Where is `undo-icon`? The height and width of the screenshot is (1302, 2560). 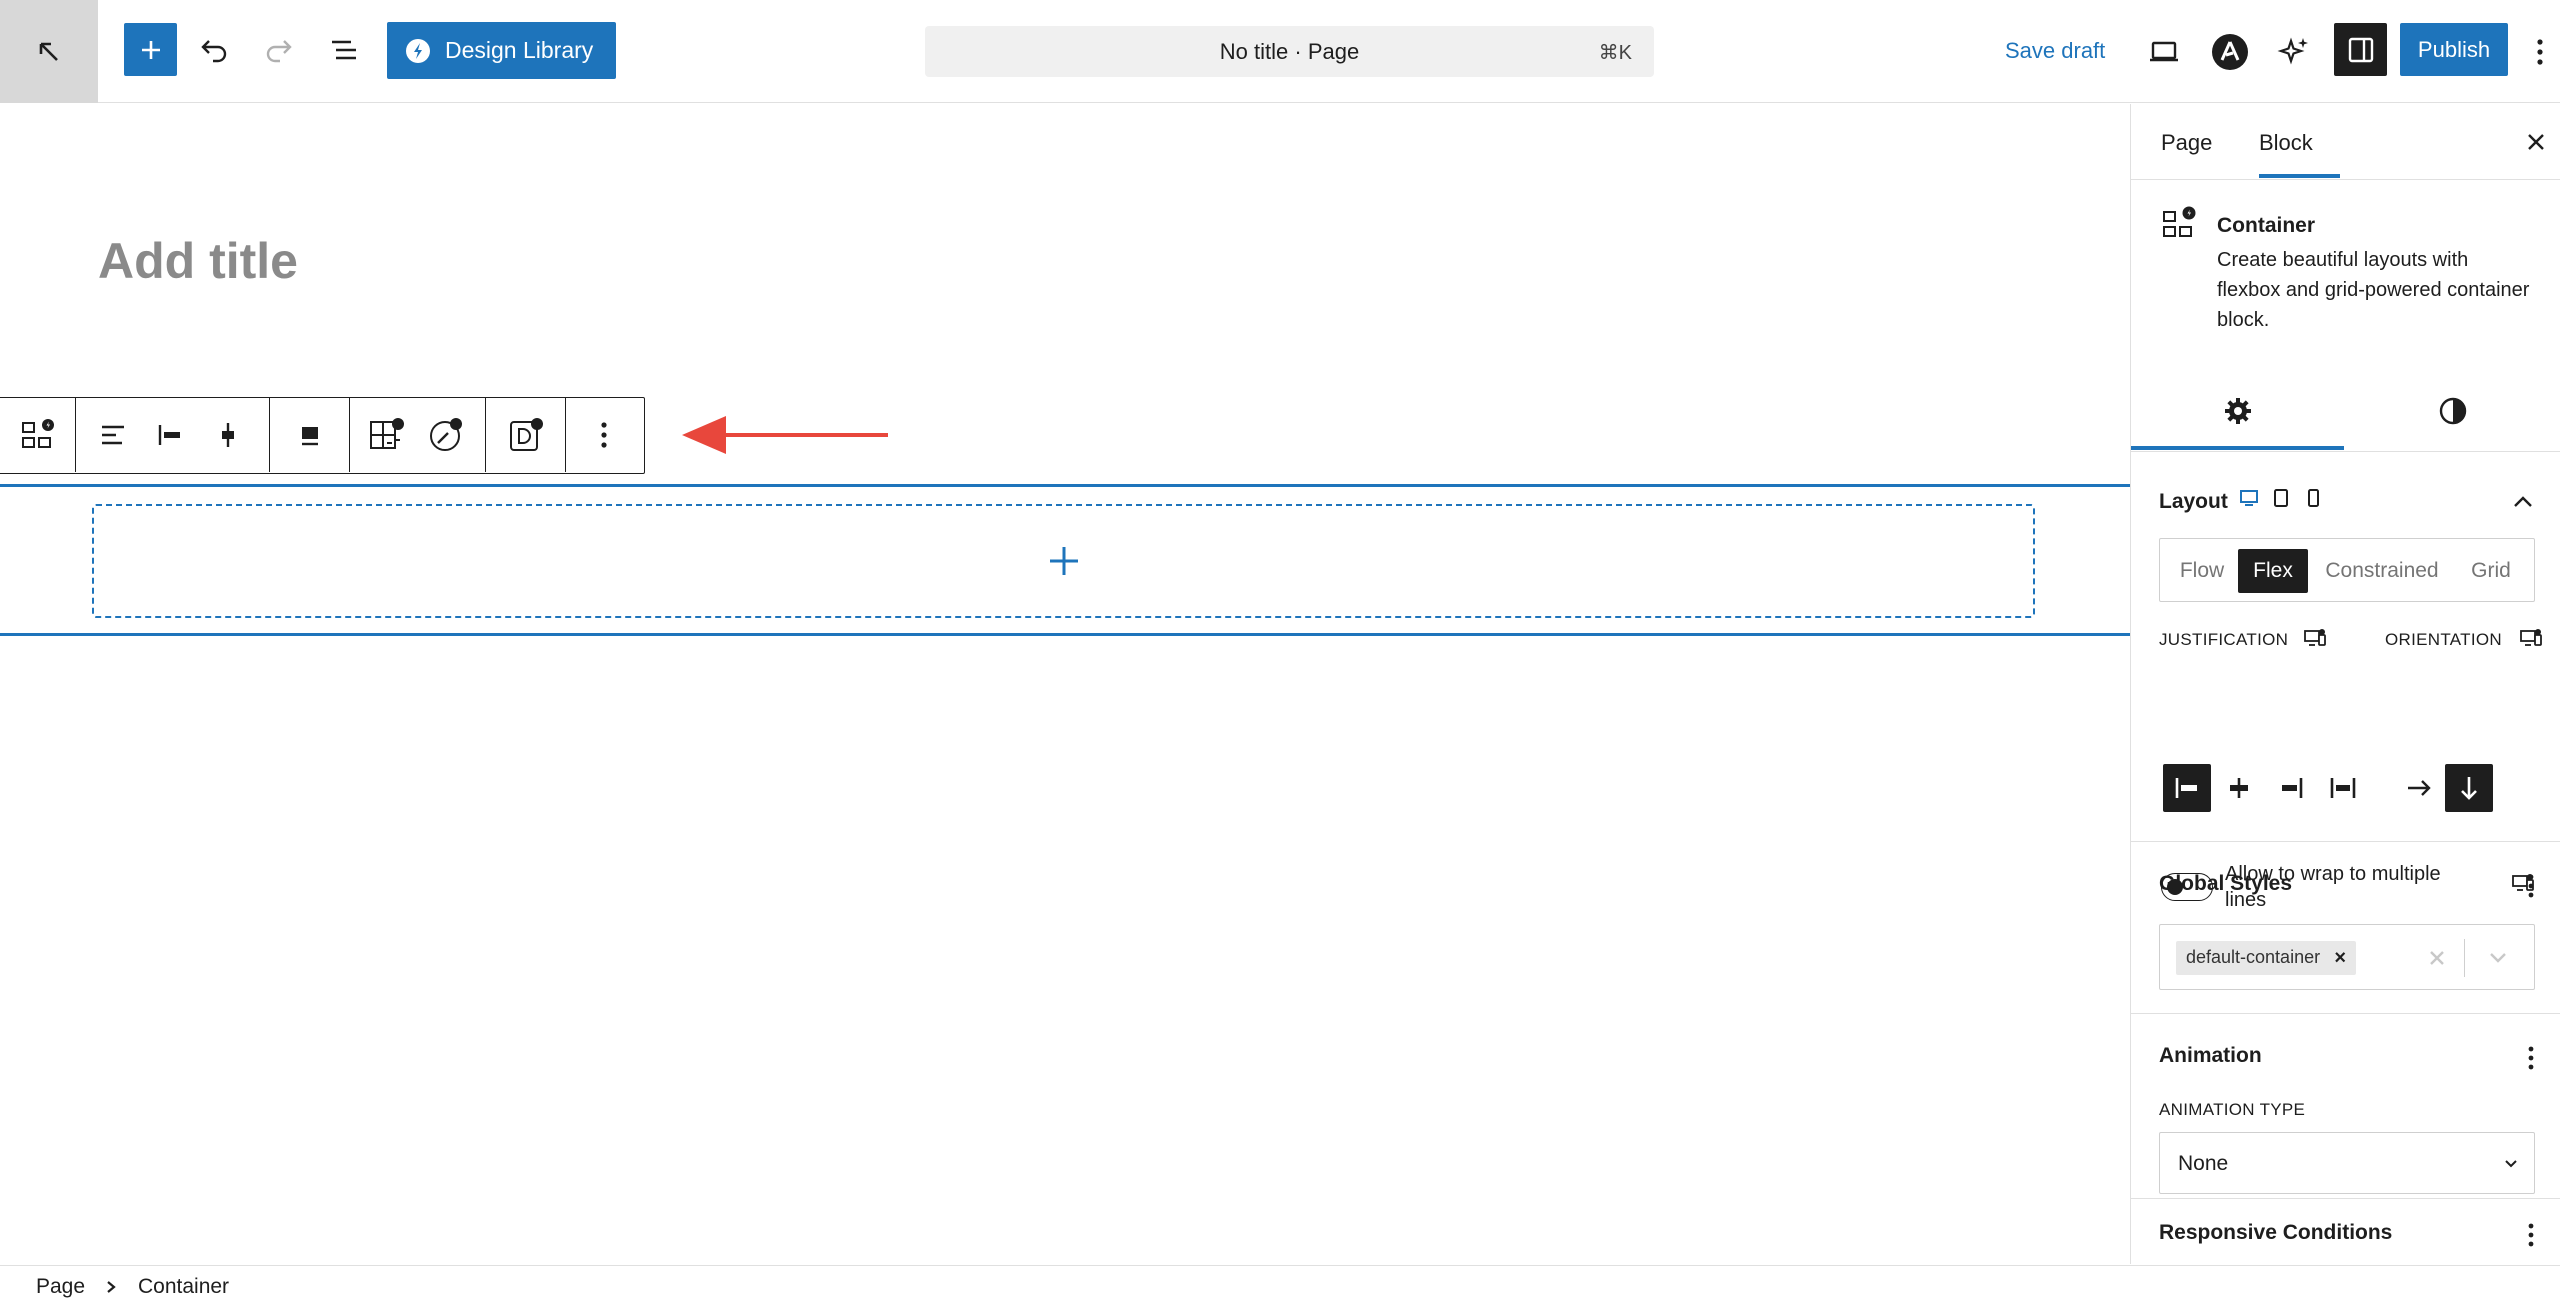
undo-icon is located at coordinates (214, 51).